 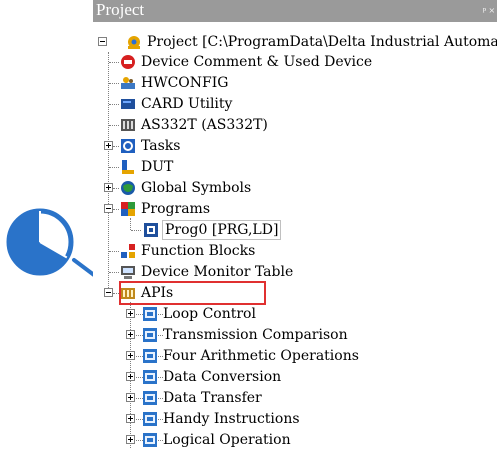 I want to click on api-list-item: Data Transfer, so click(x=295, y=398).